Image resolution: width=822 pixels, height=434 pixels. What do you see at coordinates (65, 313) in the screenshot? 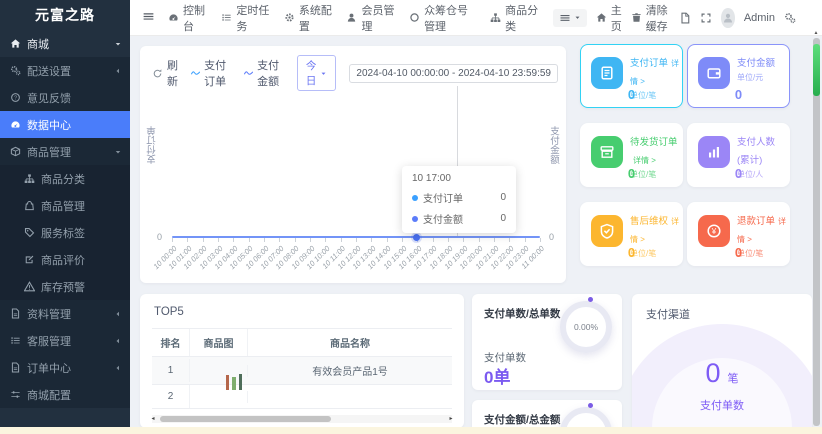
I see `sidebar-item-资料管理: 资料管理` at bounding box center [65, 313].